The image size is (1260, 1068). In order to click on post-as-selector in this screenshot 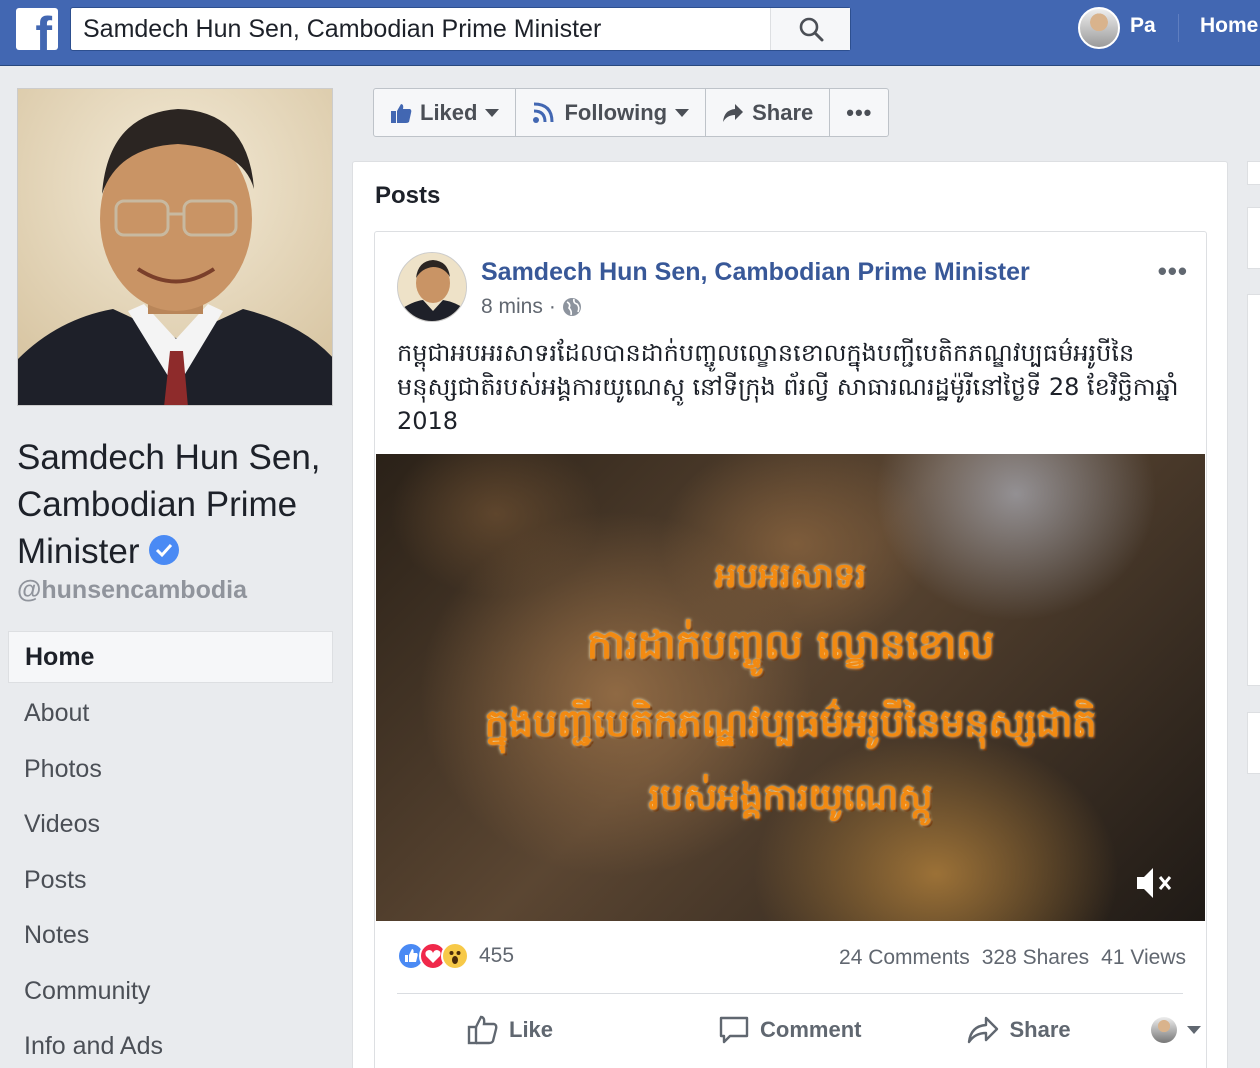, I will do `click(1175, 1029)`.